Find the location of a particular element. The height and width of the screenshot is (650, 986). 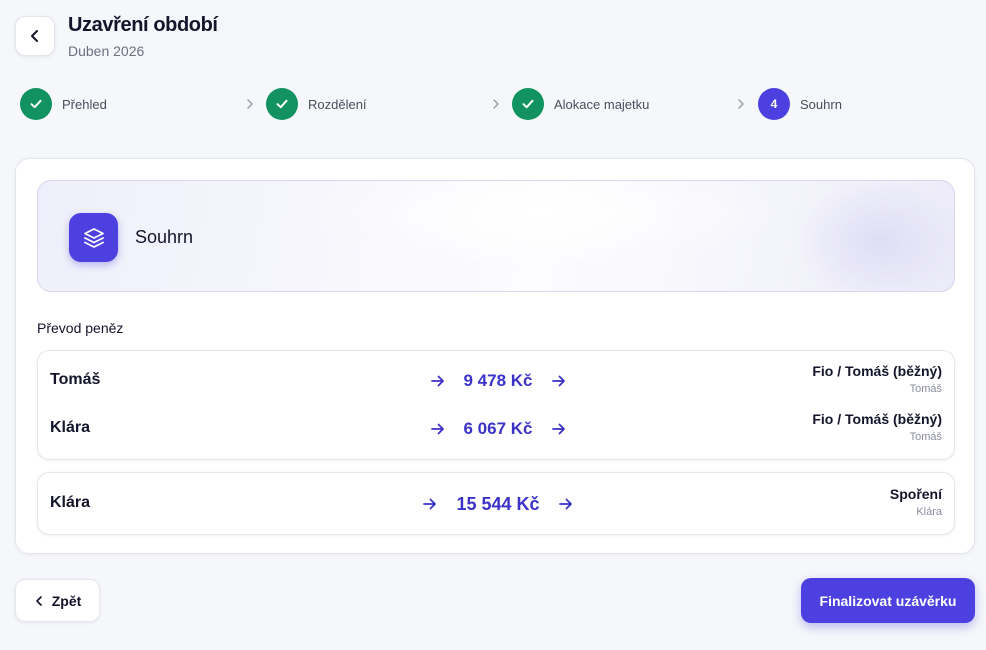

layers-icon is located at coordinates (93, 237).